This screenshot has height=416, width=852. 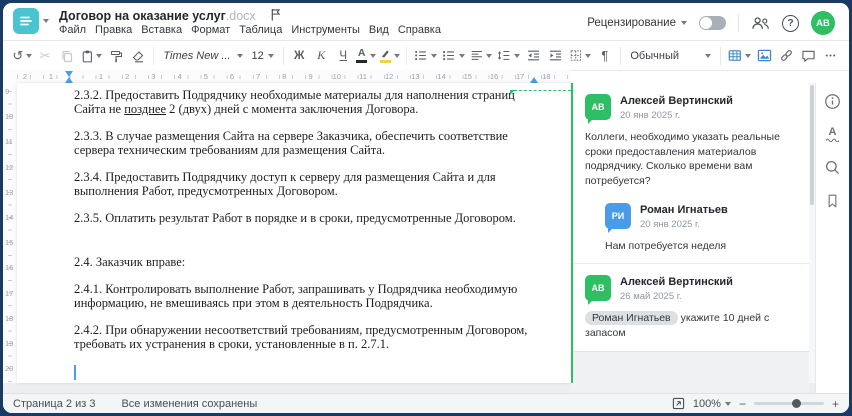 I want to click on italic-icon: К, so click(x=321, y=55).